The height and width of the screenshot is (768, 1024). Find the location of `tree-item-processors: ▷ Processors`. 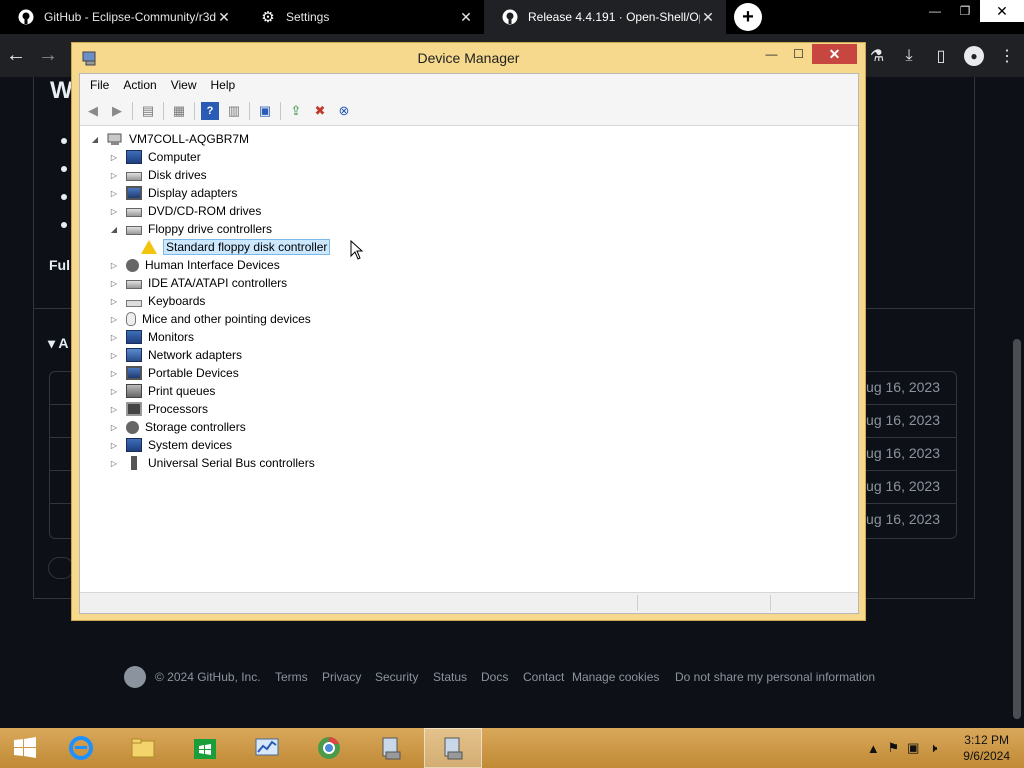

tree-item-processors: ▷ Processors is located at coordinates (158, 409).